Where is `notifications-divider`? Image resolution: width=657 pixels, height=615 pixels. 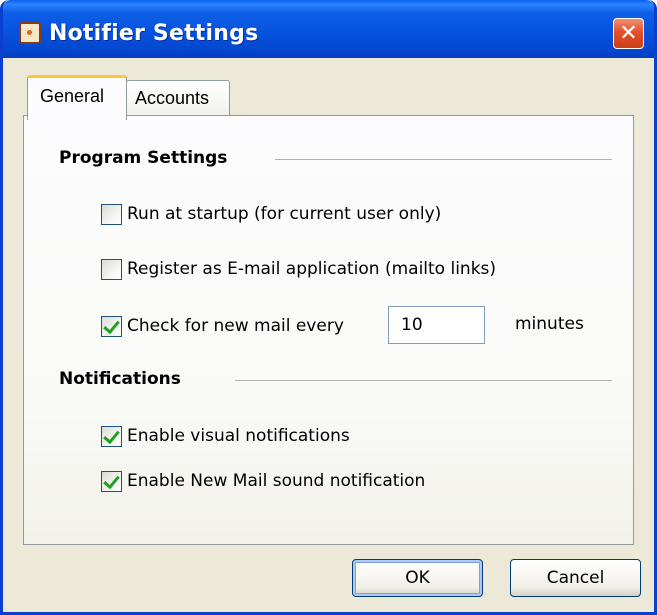
notifications-divider is located at coordinates (423, 380).